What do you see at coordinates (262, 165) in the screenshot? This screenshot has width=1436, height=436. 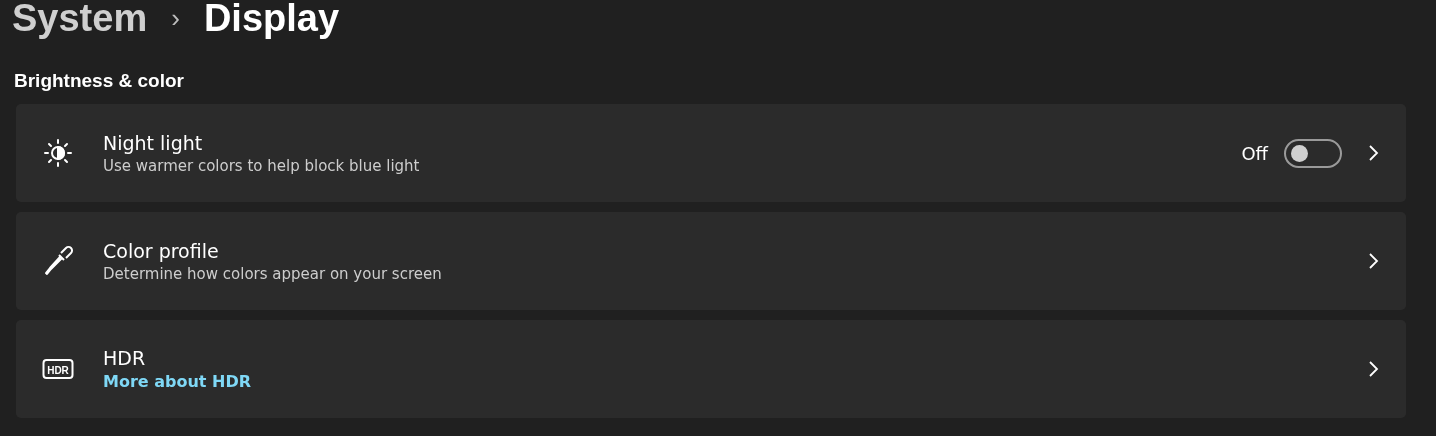 I see `setting-description: Use warmer colors to help block blue light` at bounding box center [262, 165].